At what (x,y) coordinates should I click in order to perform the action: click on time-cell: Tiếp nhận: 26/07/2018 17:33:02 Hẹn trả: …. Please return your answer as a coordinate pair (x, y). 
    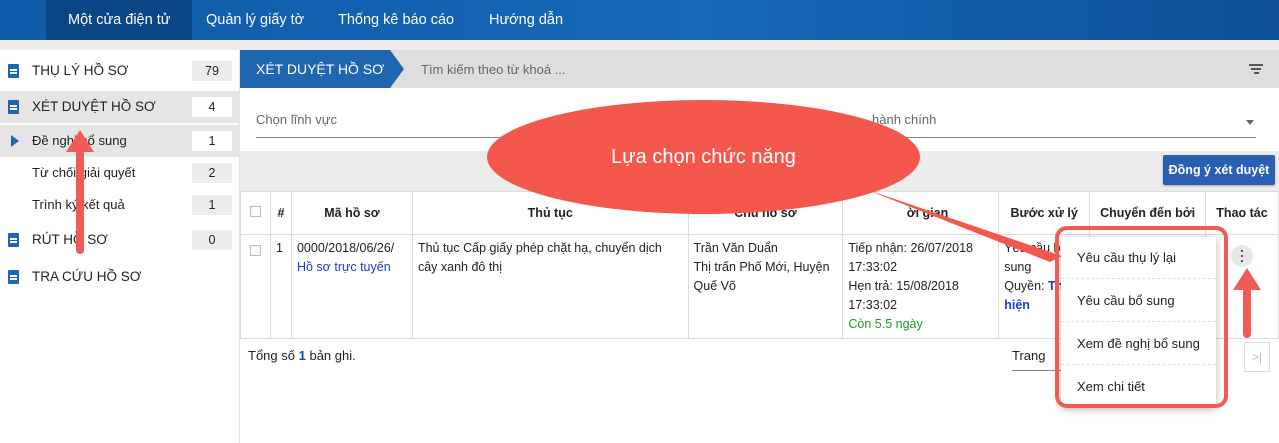
    Looking at the image, I should click on (921, 286).